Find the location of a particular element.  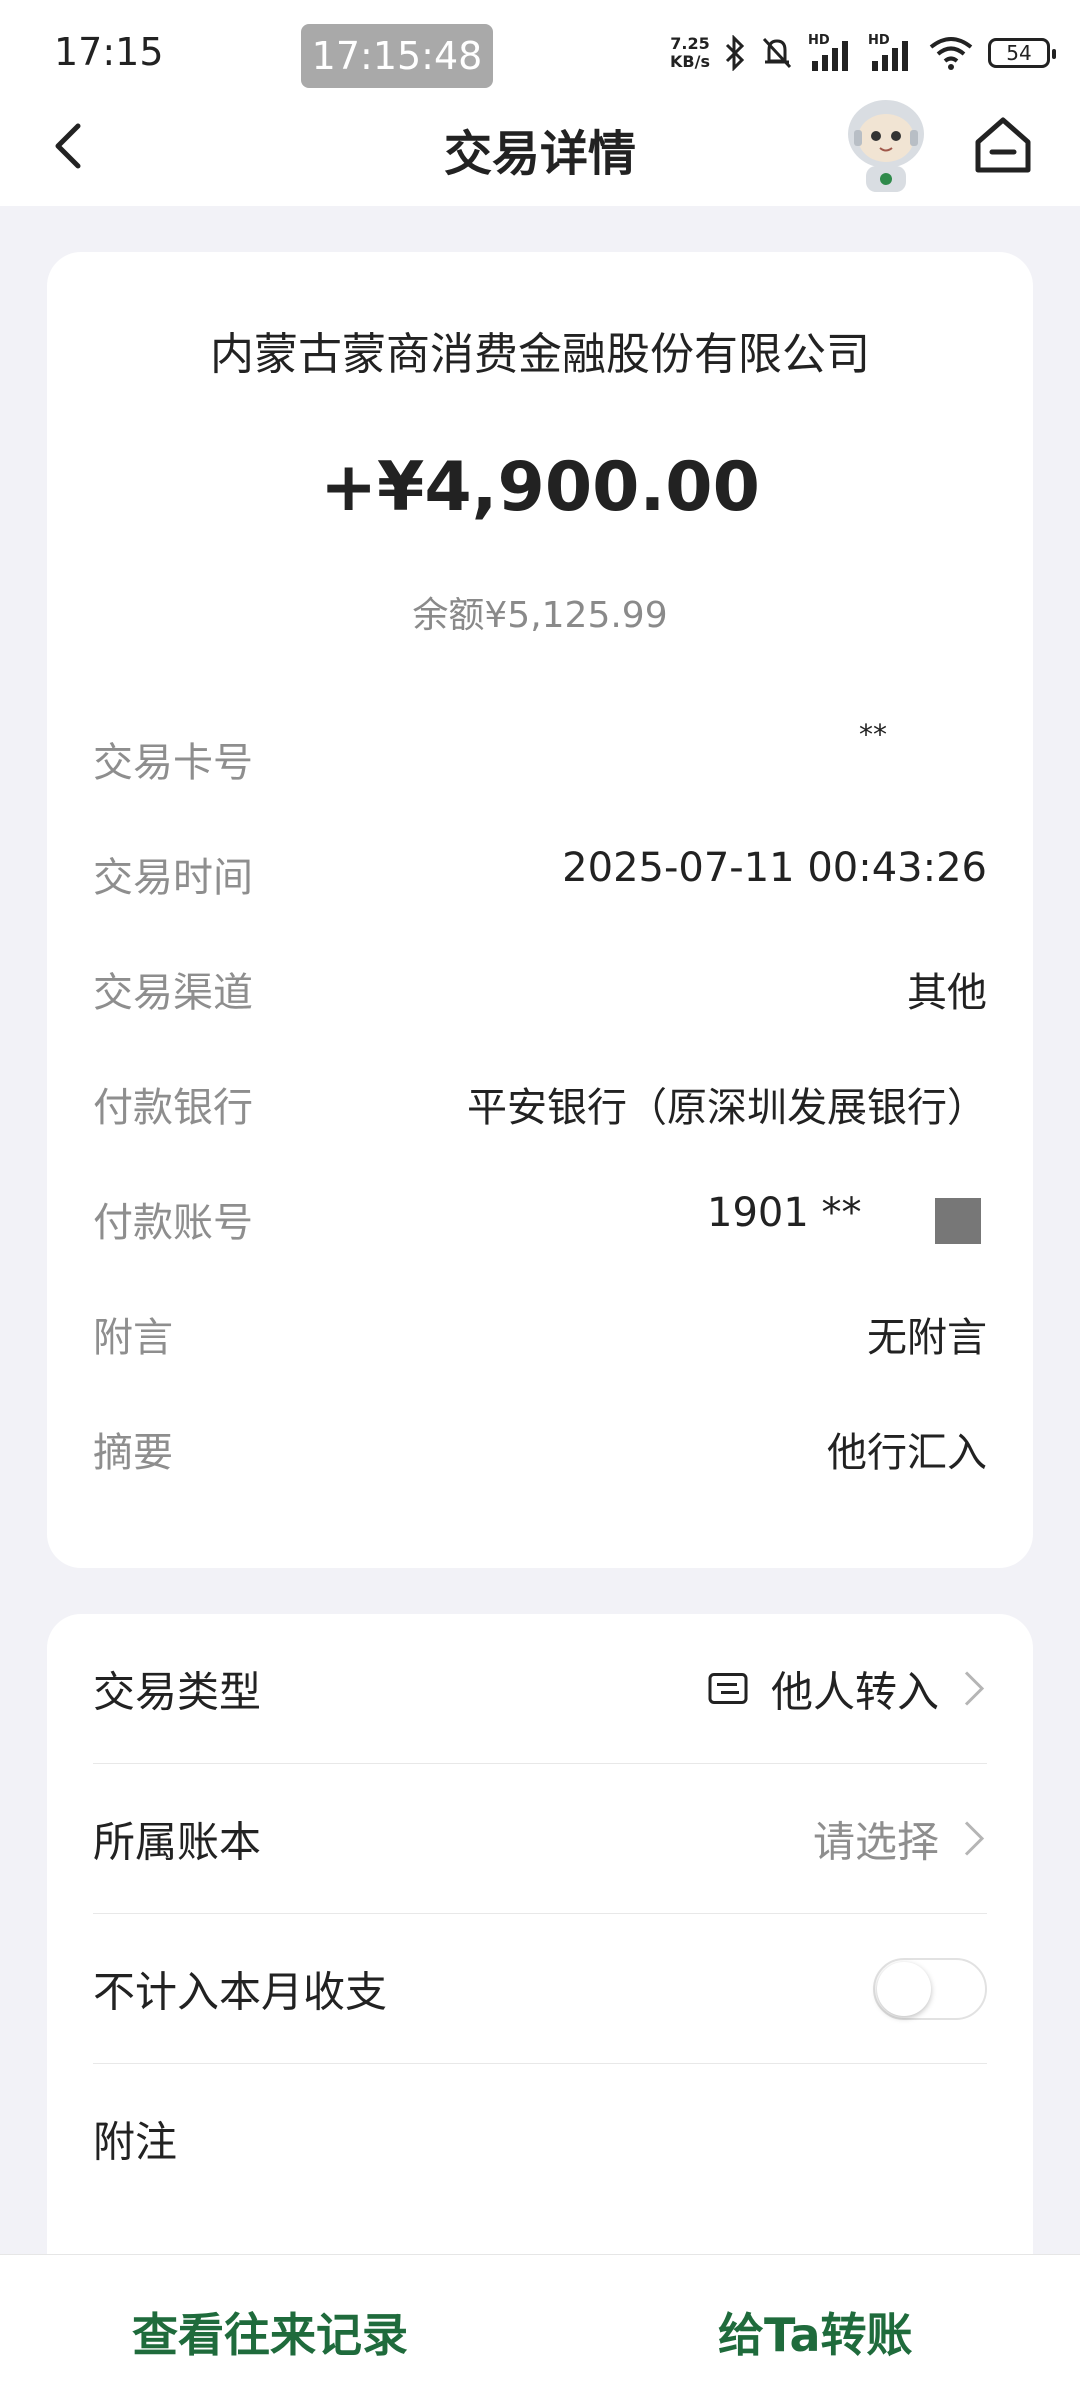

network-speed-value: 7.25 is located at coordinates (690, 43).